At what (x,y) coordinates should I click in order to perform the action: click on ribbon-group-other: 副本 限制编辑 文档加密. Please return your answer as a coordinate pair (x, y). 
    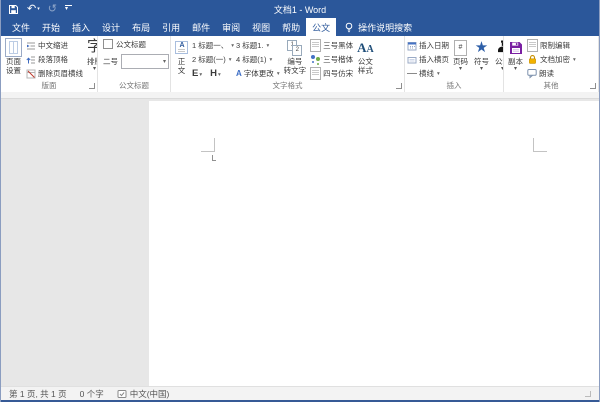
    Looking at the image, I should click on (551, 64).